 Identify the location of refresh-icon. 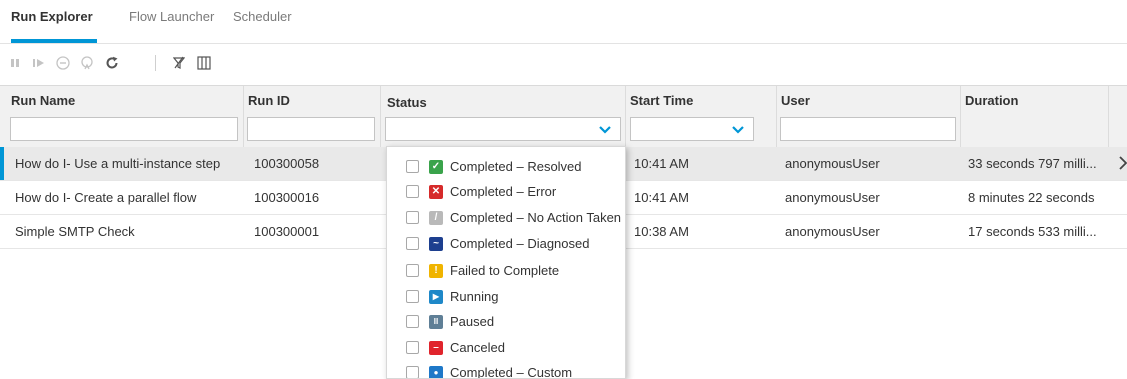
(112, 63).